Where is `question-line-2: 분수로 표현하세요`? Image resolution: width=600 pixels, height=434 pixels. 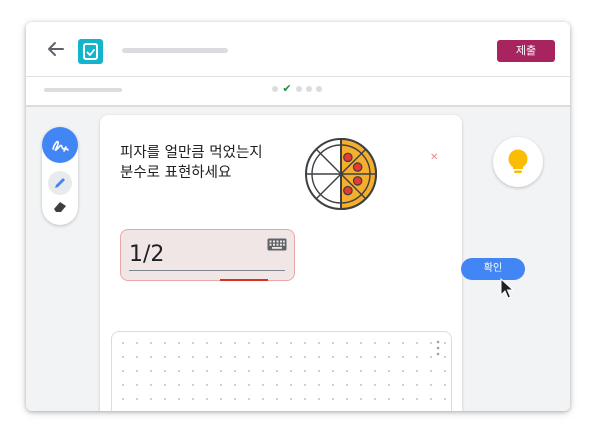
question-line-2: 분수로 표현하세요 is located at coordinates (176, 173).